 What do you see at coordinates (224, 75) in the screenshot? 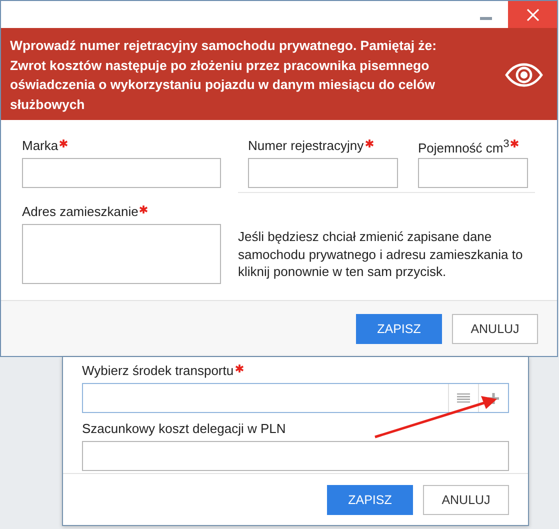
I see `warning-text: Wprowadź numer rejetracyjny samochodu prywatnego. Pamiętaj że: Zwrot kosztów następuje po złożeniu przez pracownika pisemnego oświadczenia o wykorzystaniu pojazdu w danym miesiącu do celów służbowych` at bounding box center [224, 75].